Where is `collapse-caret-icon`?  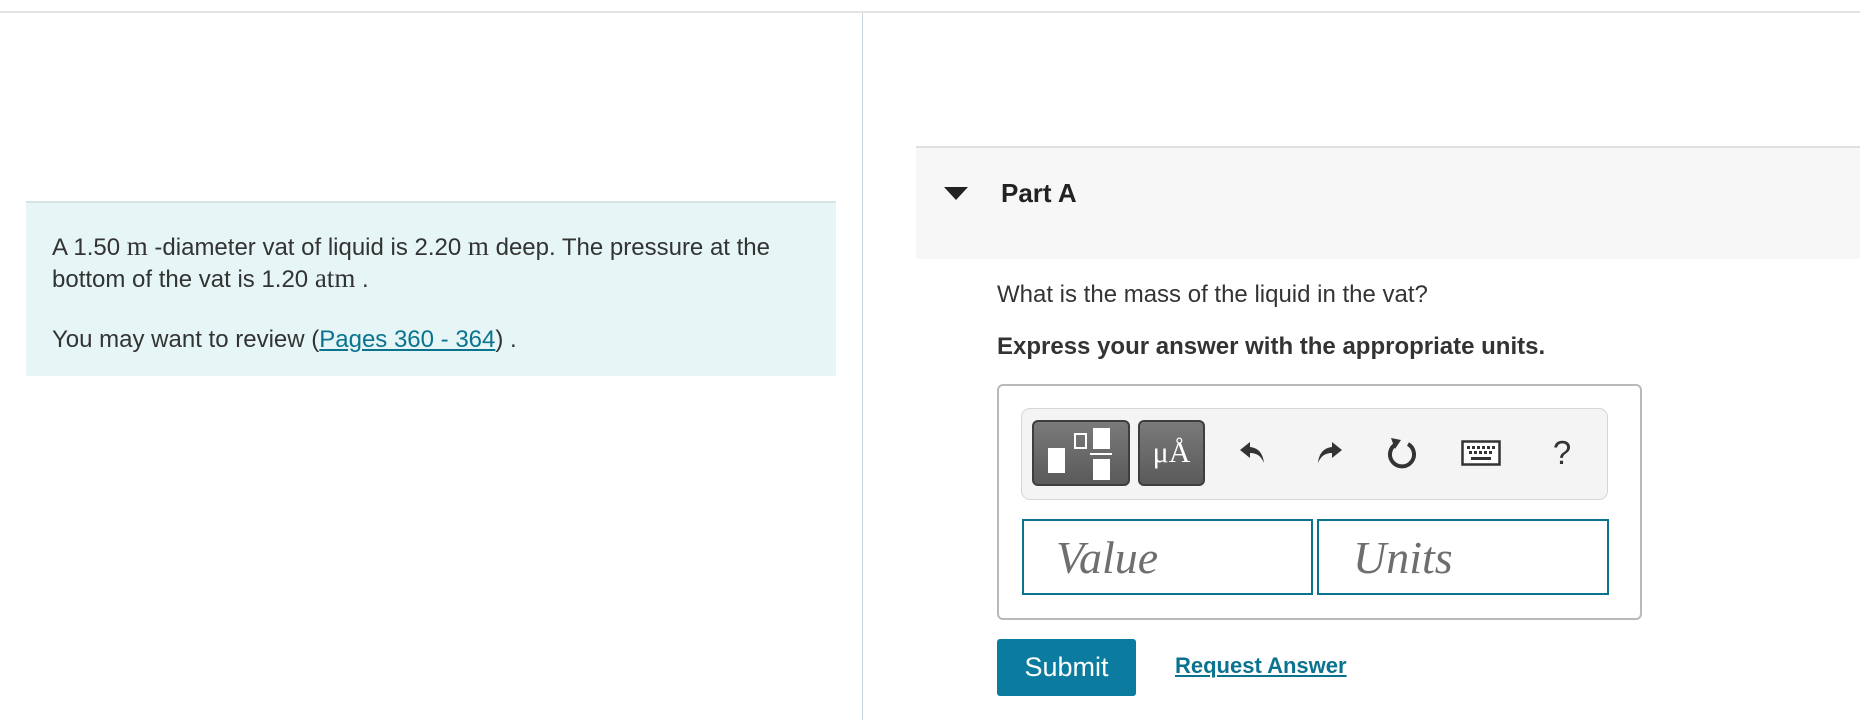 collapse-caret-icon is located at coordinates (956, 193).